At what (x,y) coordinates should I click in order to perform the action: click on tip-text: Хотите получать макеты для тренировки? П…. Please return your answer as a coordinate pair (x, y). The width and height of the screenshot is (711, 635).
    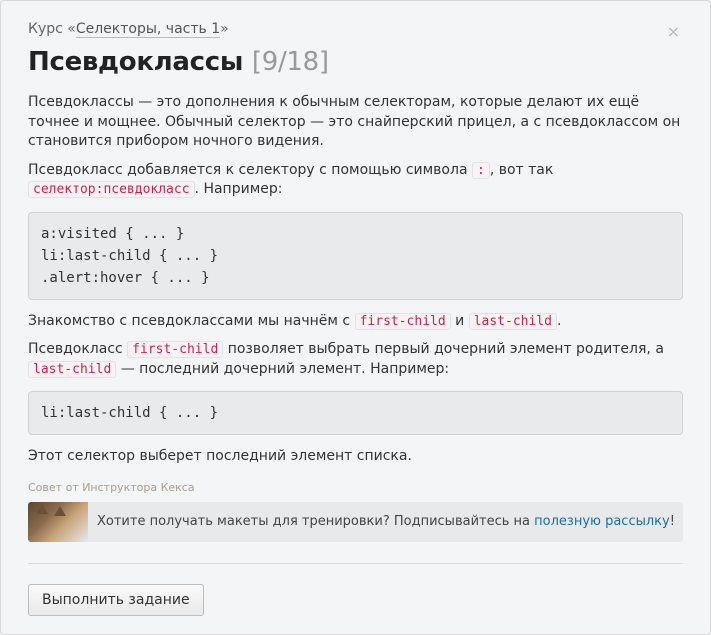
    Looking at the image, I should click on (386, 522).